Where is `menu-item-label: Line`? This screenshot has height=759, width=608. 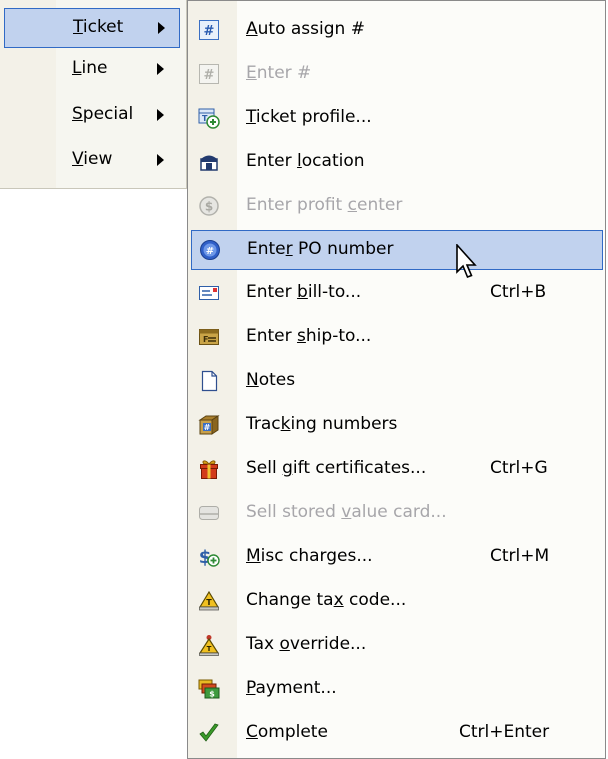 menu-item-label: Line is located at coordinates (90, 68).